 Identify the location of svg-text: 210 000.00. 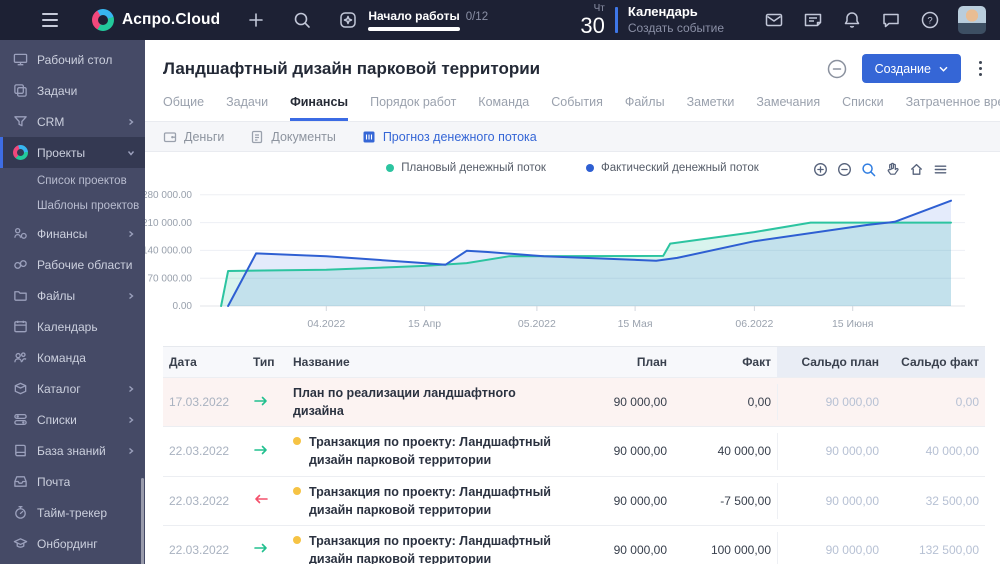
(168, 223).